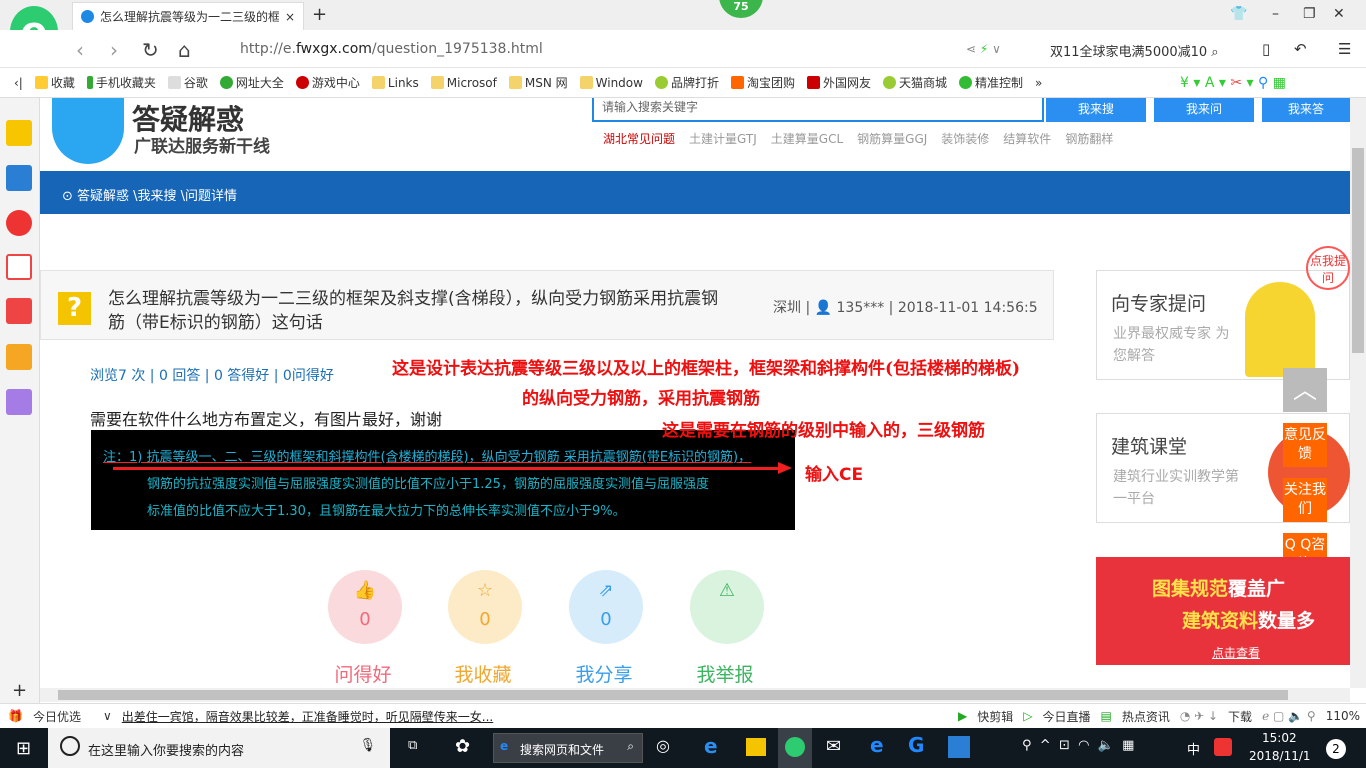 This screenshot has height=768, width=1366. I want to click on browser-search-input: 双11全球家电满5000减10 ⌕, so click(1134, 50).